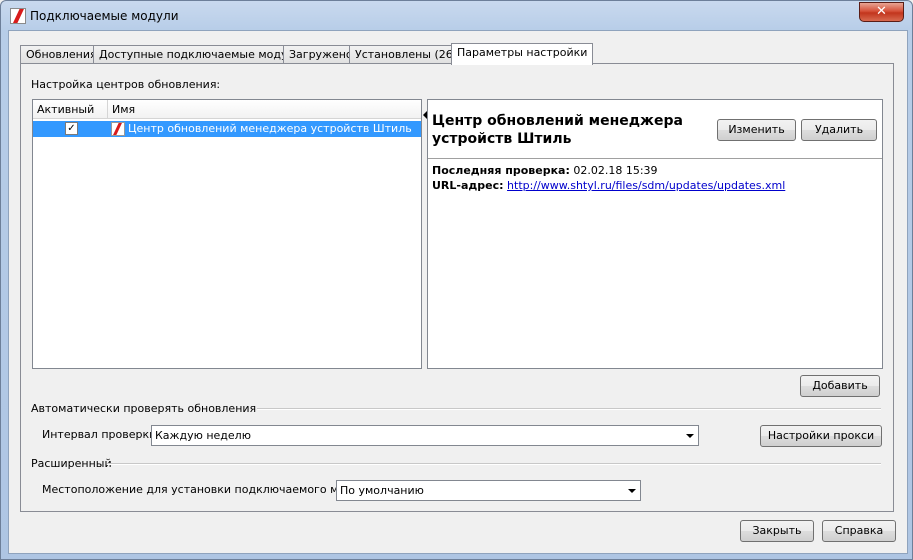 This screenshot has width=913, height=560. I want to click on app-logo-icon, so click(18, 16).